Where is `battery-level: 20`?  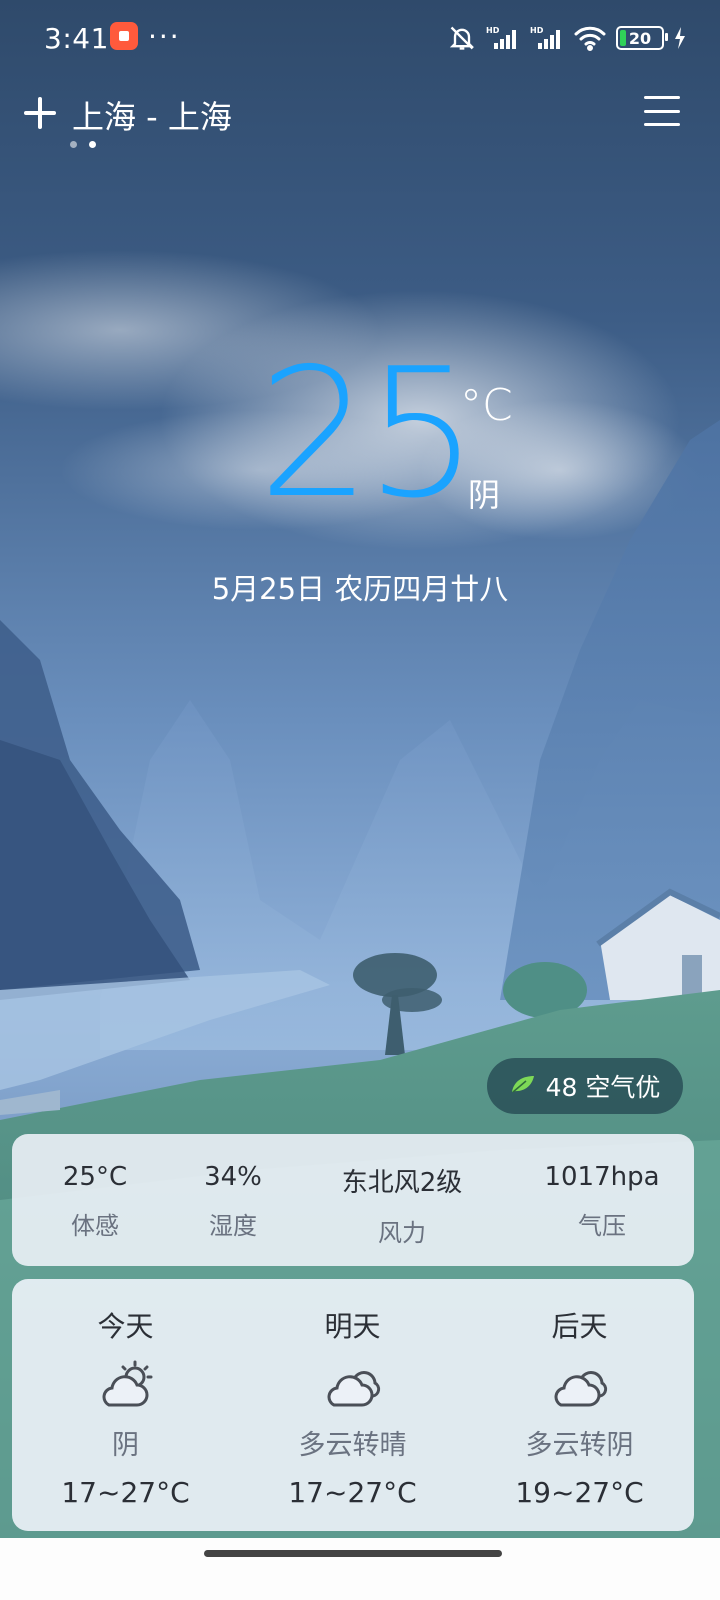 battery-level: 20 is located at coordinates (640, 38).